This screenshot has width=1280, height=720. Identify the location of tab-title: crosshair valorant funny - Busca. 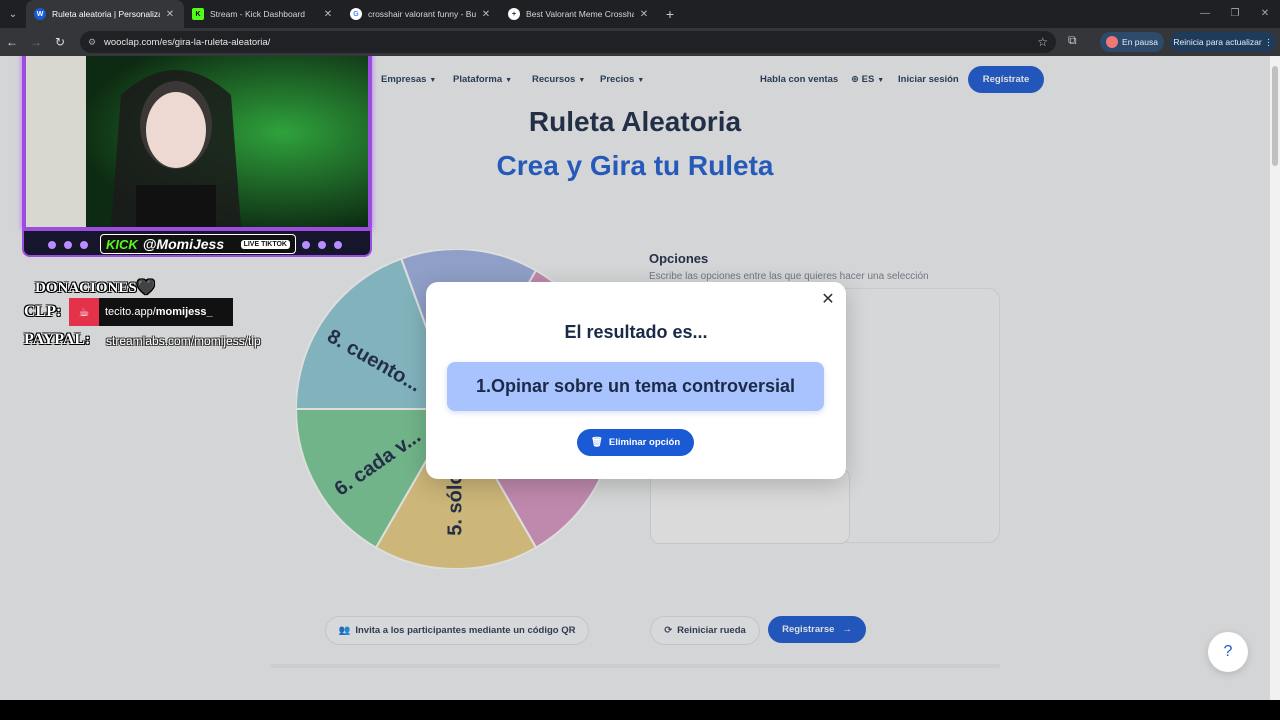
(422, 14).